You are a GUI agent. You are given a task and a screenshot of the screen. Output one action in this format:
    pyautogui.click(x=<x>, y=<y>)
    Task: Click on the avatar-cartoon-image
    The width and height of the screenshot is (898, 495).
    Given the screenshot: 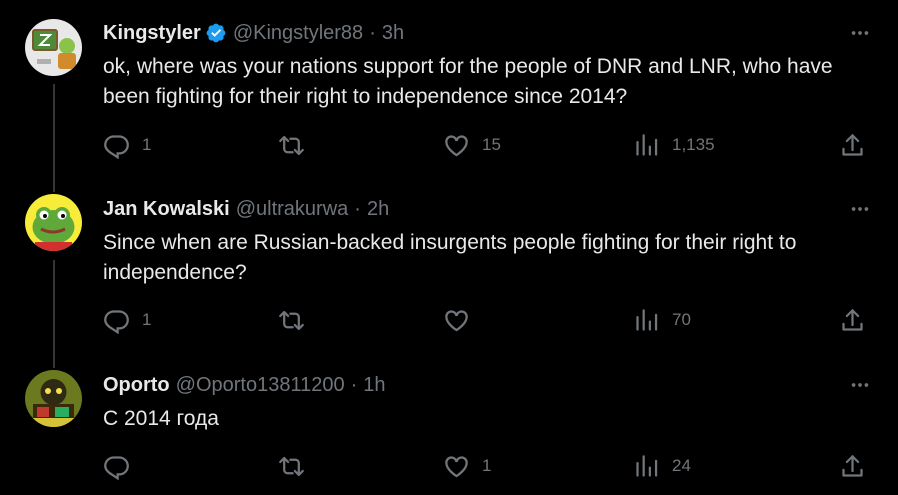 What is the action you would take?
    pyautogui.click(x=53, y=398)
    